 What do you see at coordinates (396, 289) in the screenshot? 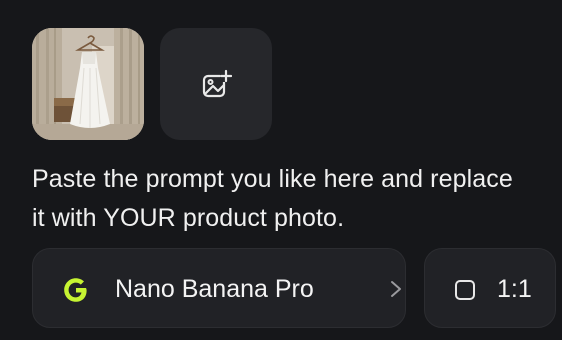
I see `chevron-right-icon` at bounding box center [396, 289].